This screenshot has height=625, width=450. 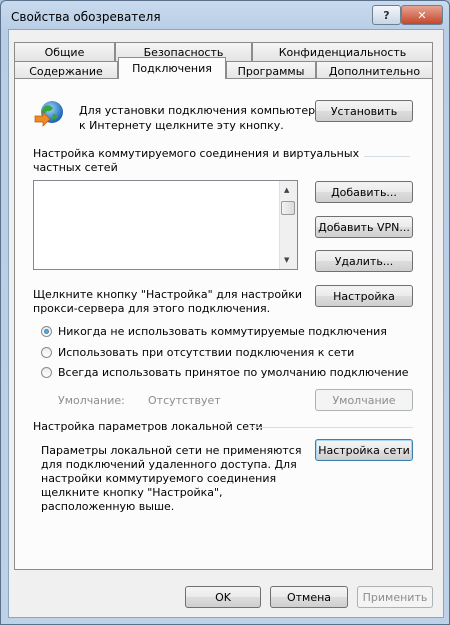 I want to click on lan-heading: Настройка параметров локальной сети, so click(x=148, y=426).